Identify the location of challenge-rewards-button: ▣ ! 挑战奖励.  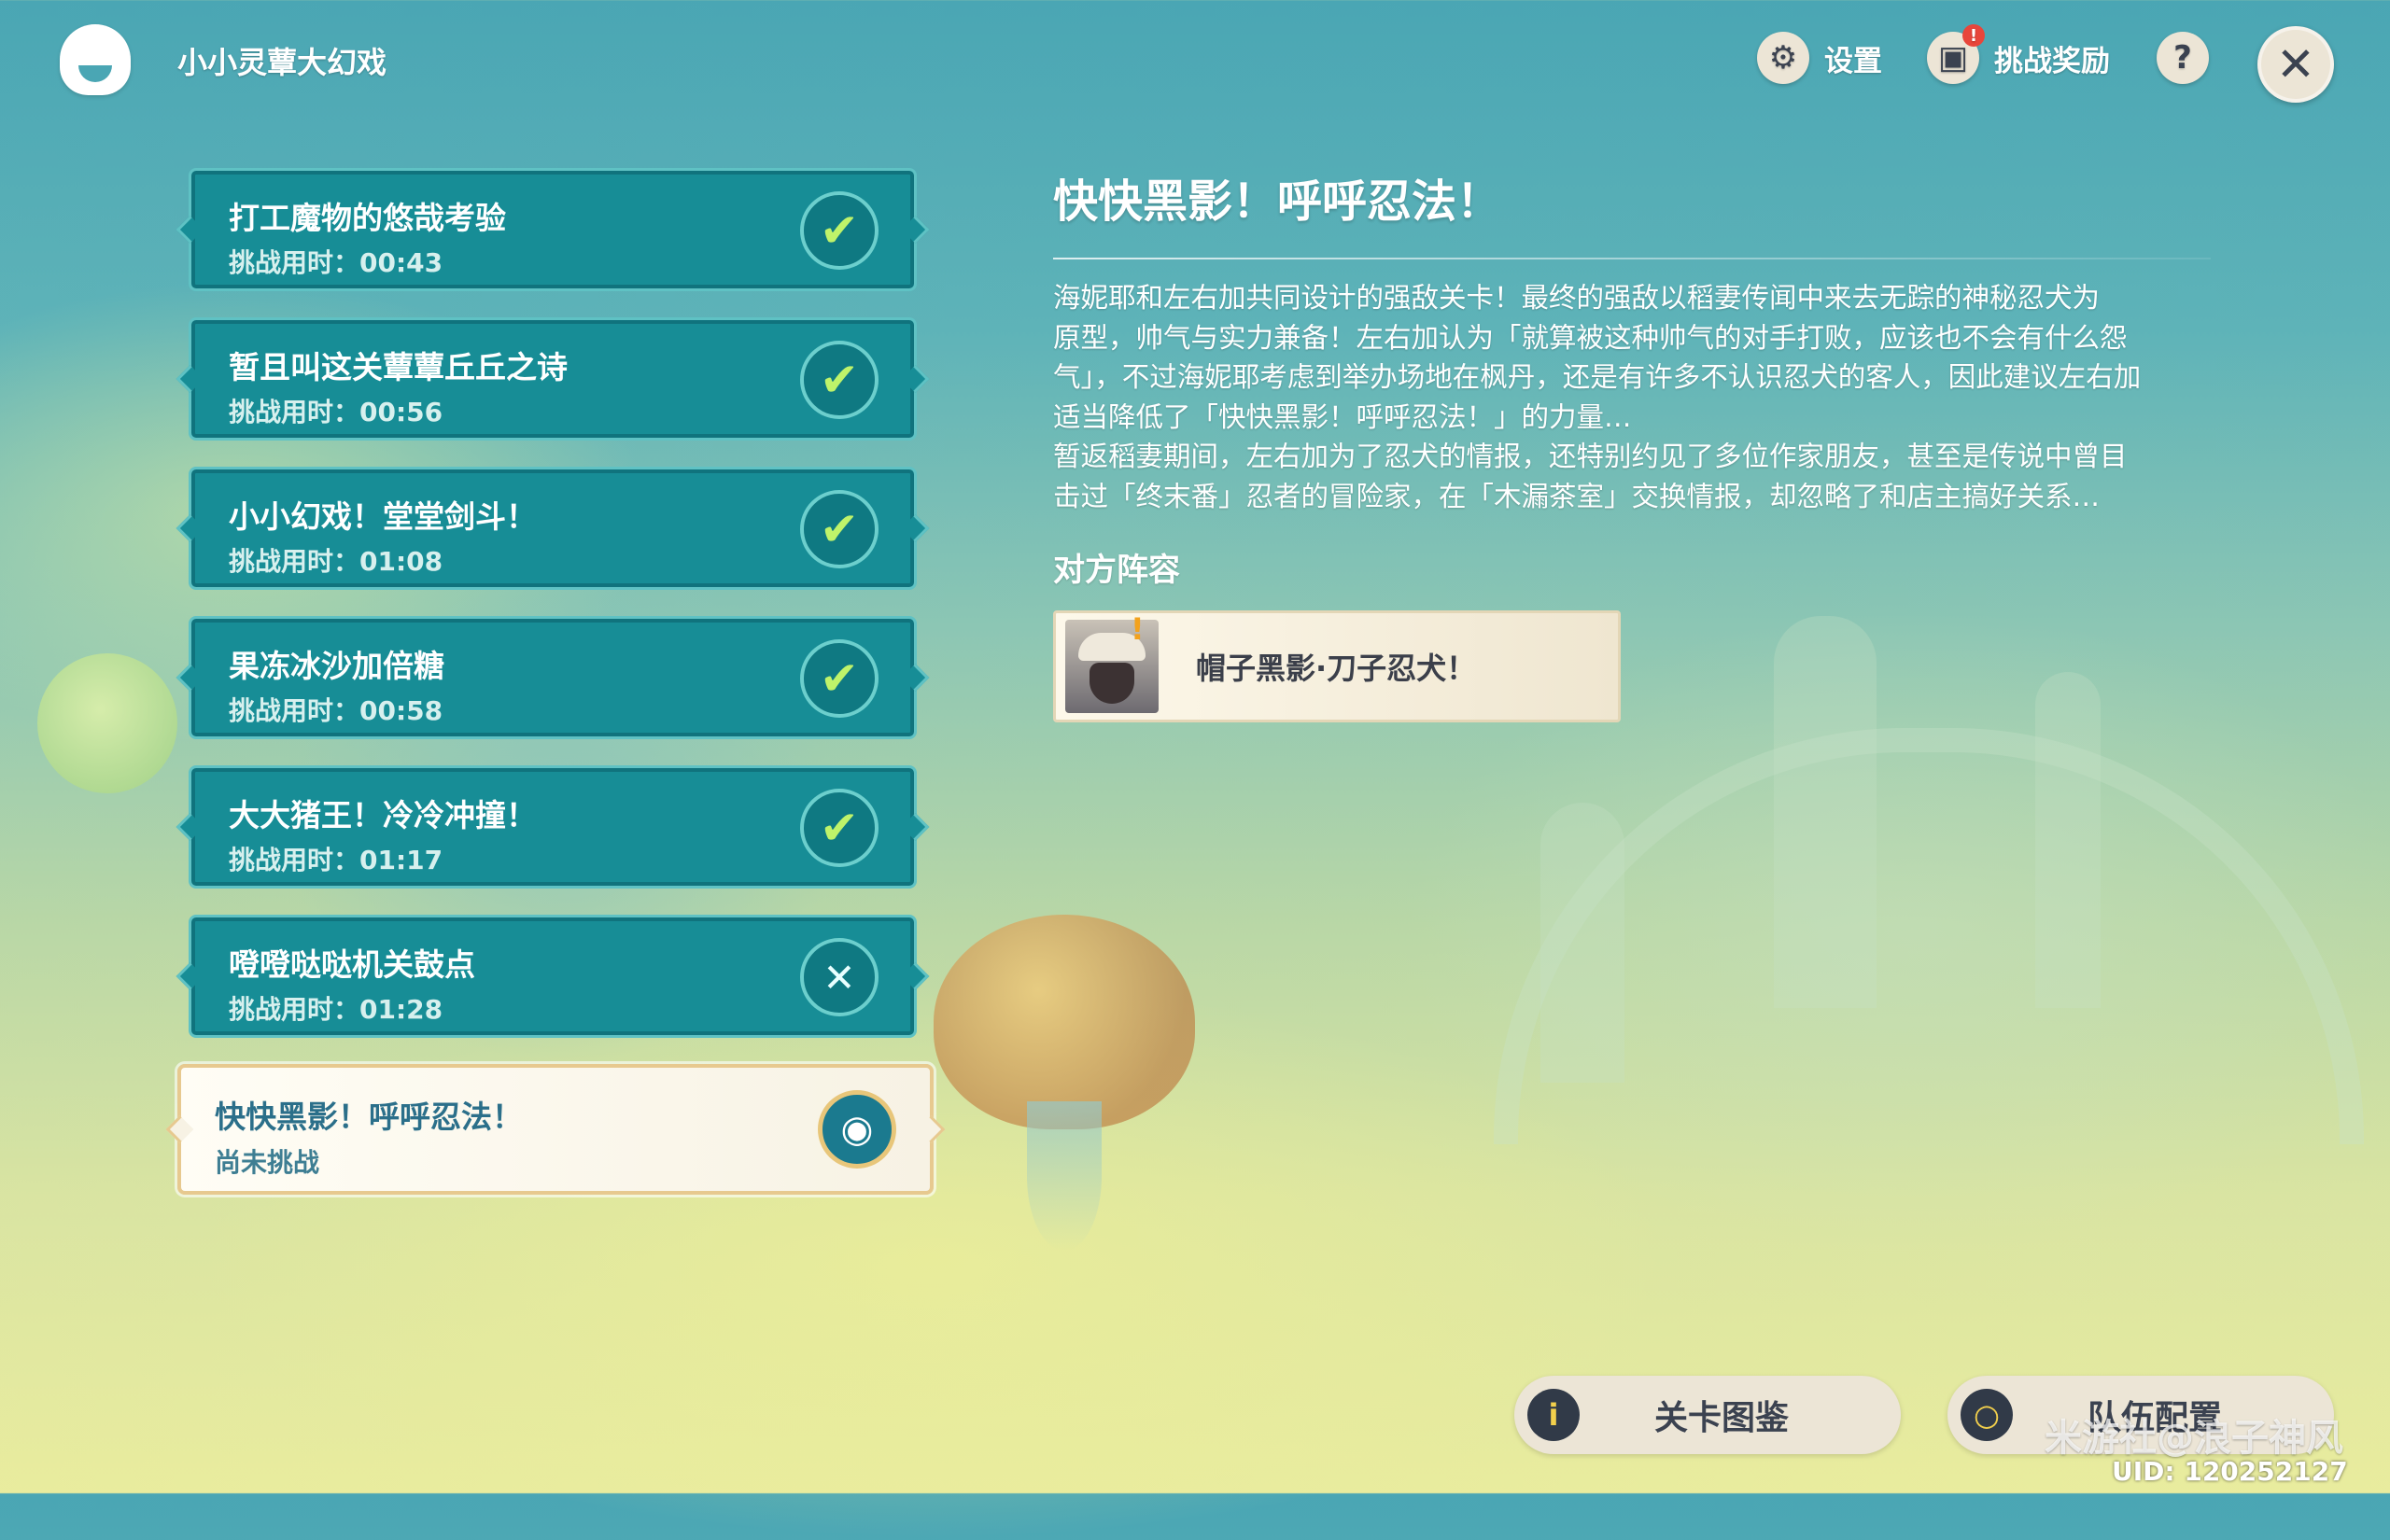
(2018, 57).